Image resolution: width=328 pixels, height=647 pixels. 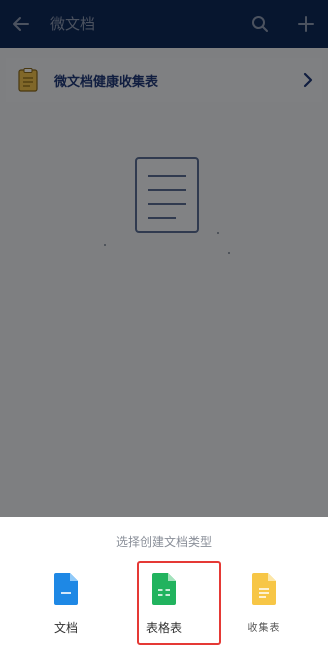 I want to click on create-form-option: 收集表, so click(x=264, y=608).